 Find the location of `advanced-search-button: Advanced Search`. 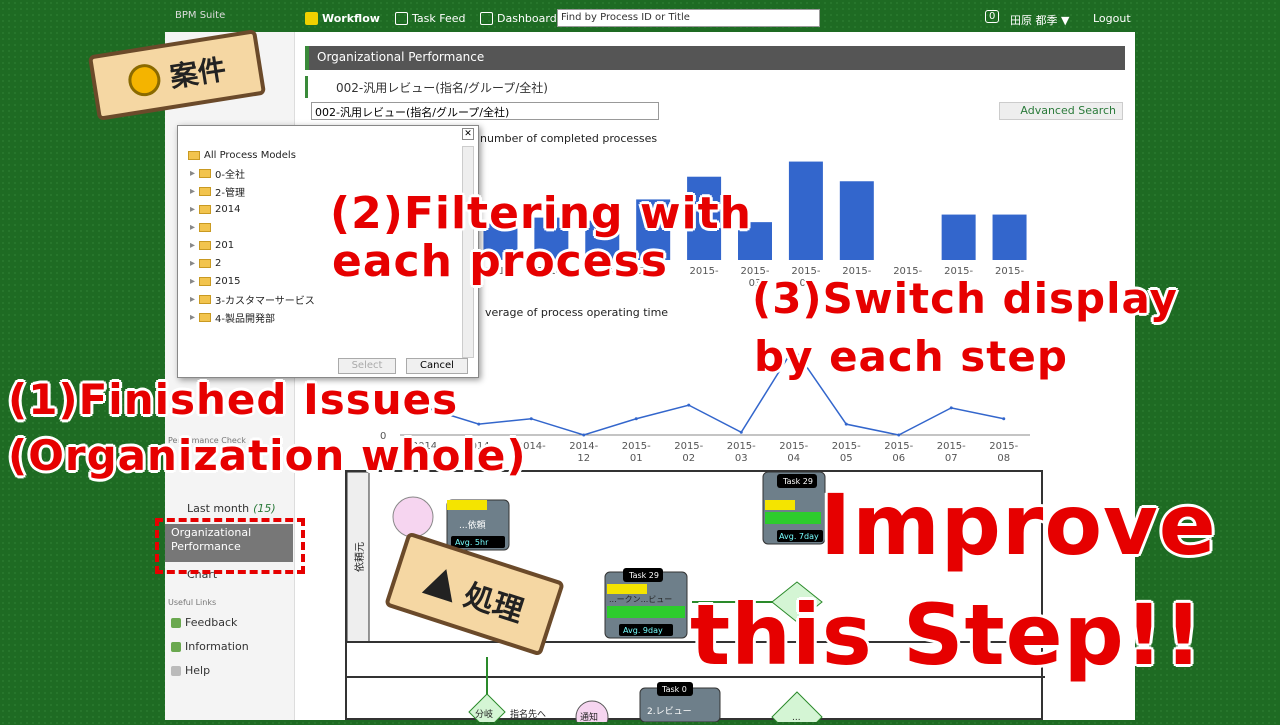

advanced-search-button: Advanced Search is located at coordinates (1061, 111).